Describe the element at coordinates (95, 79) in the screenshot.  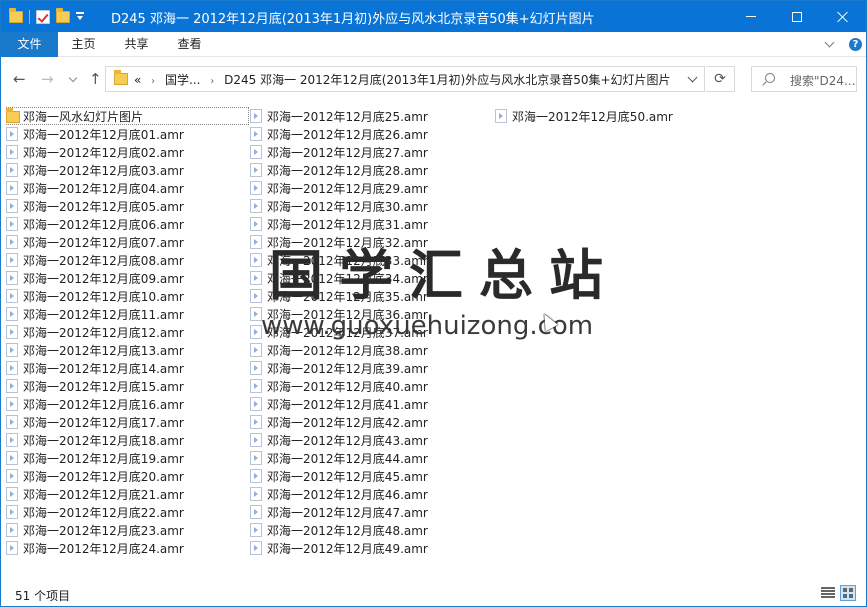
I see `up-button: ↑` at that location.